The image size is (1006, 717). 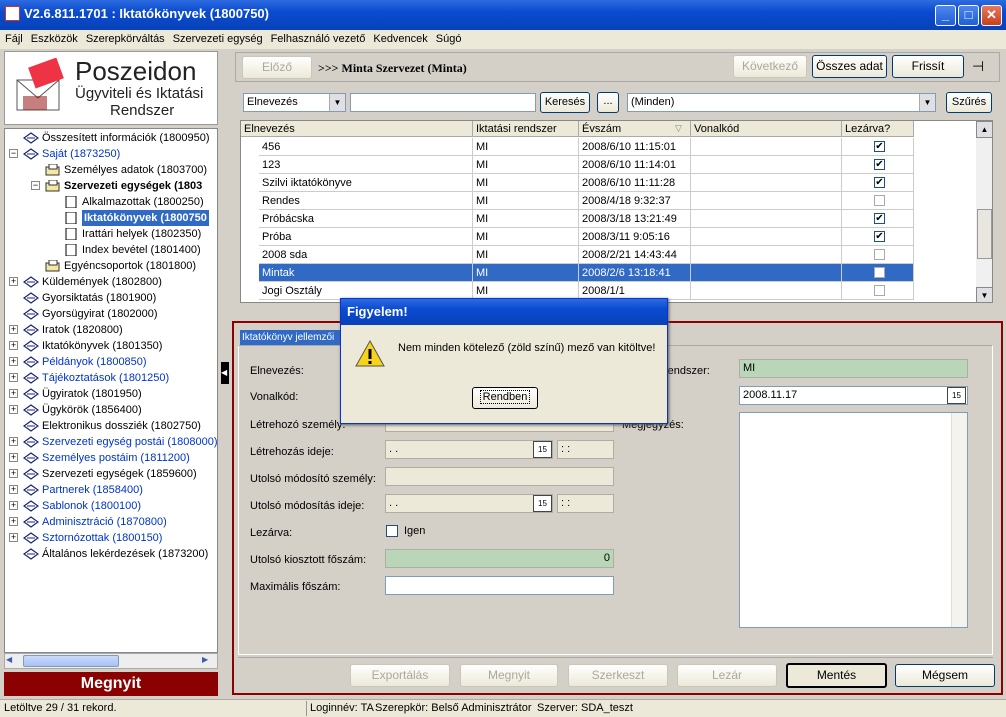 What do you see at coordinates (928, 66) in the screenshot?
I see `refresh-button: Frissít` at bounding box center [928, 66].